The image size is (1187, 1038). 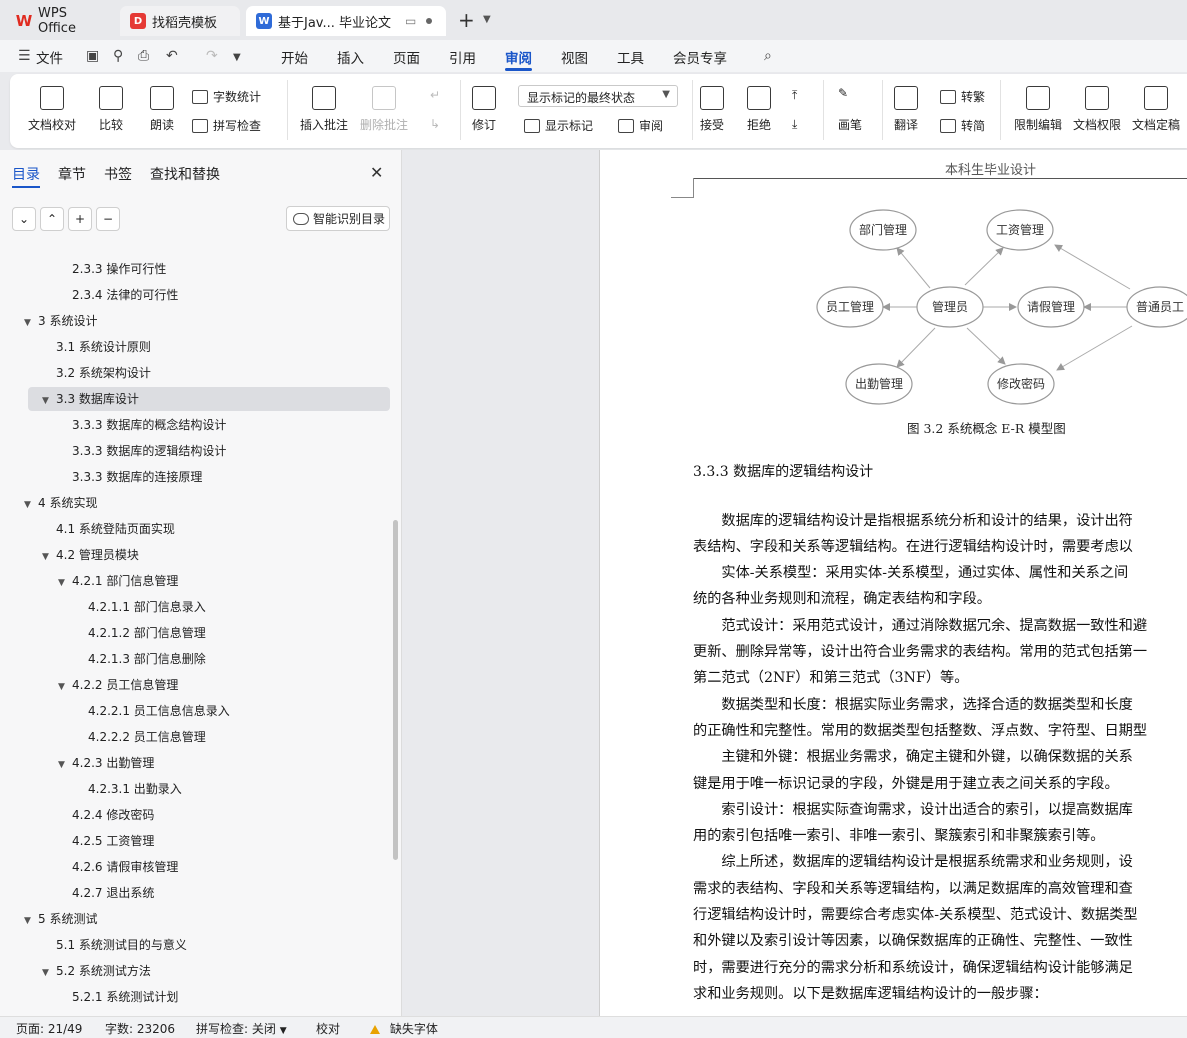 What do you see at coordinates (60, 21) in the screenshot?
I see `tab-wps-office: W WPS Office` at bounding box center [60, 21].